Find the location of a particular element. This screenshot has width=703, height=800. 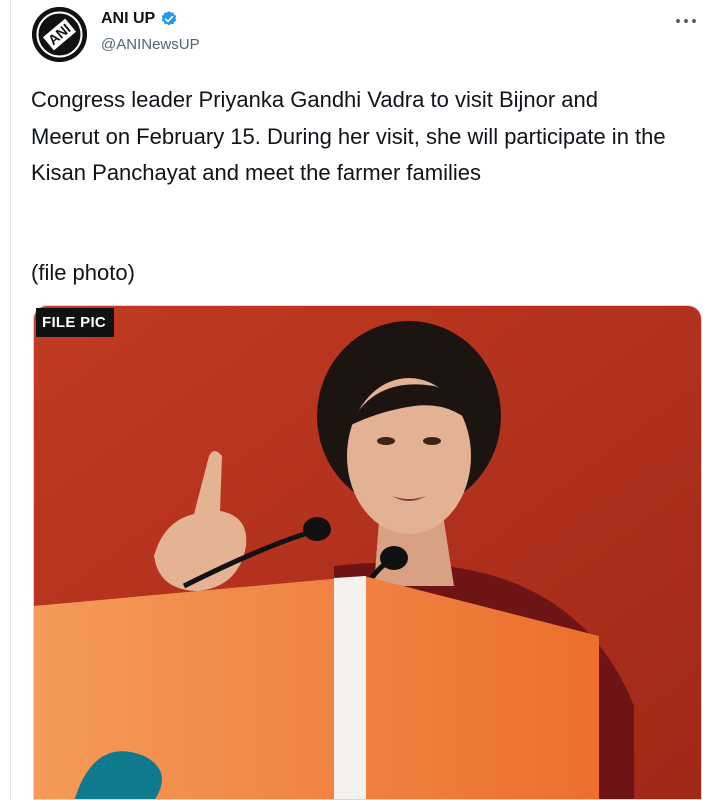

account-name: ANI UP is located at coordinates (139, 19).